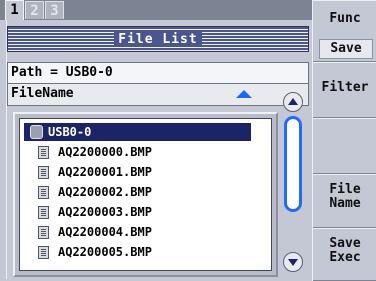 Image resolution: width=376 pixels, height=281 pixels. What do you see at coordinates (105, 152) in the screenshot?
I see `file-name: AQ2200000.BMP` at bounding box center [105, 152].